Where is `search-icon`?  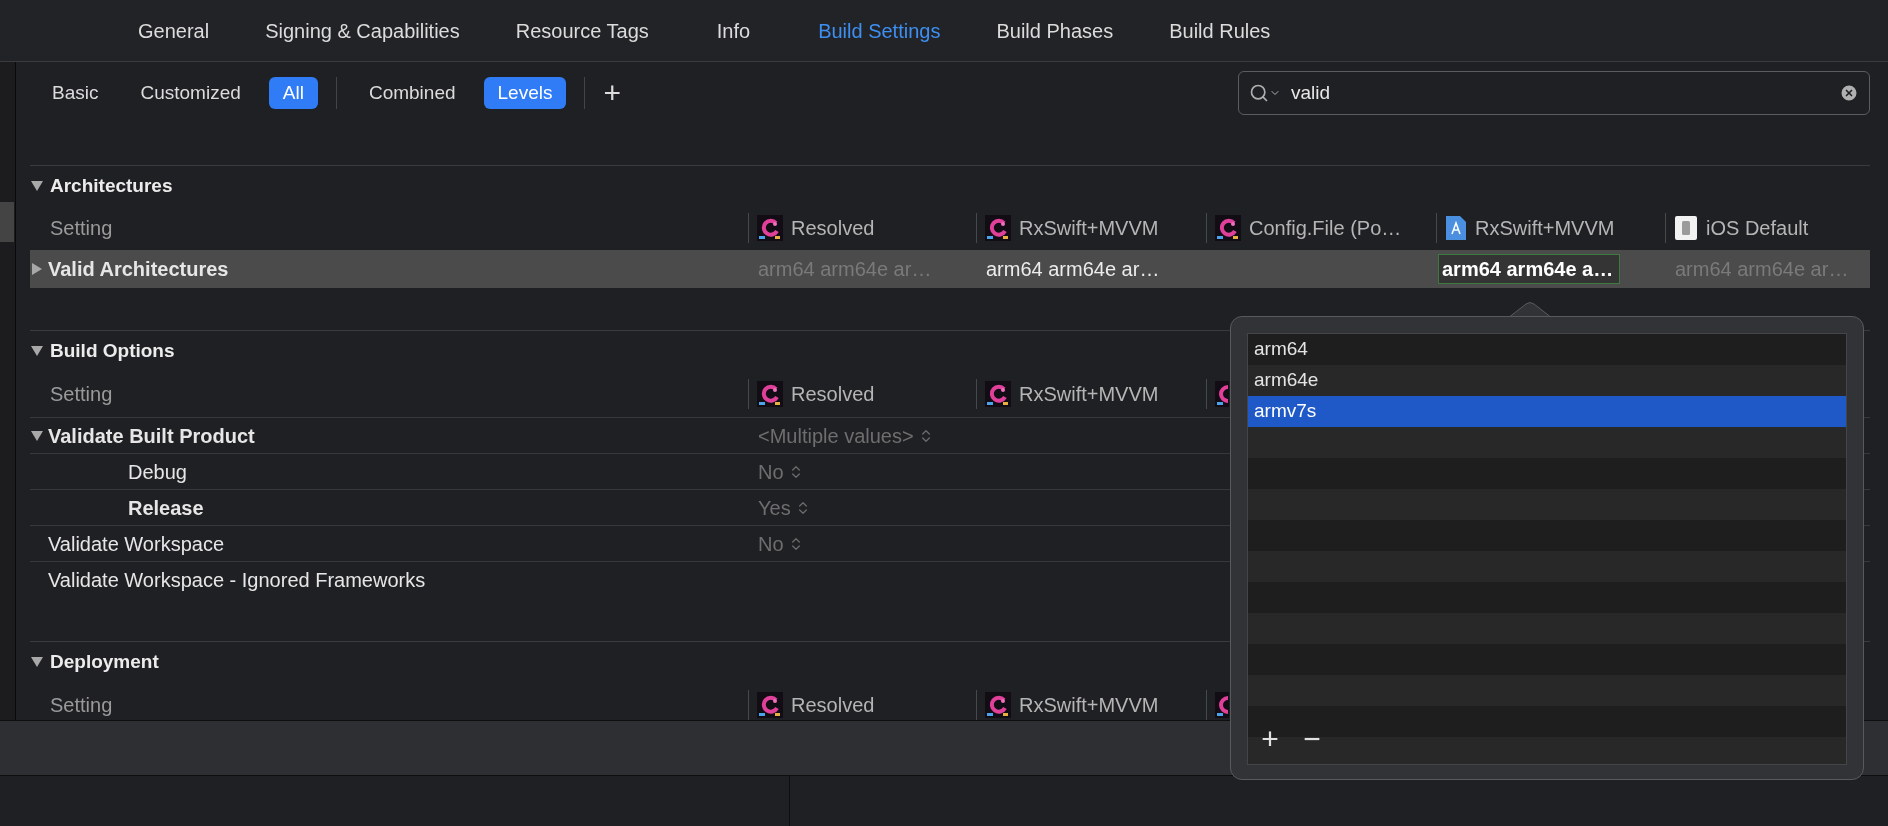
search-icon is located at coordinates (1265, 93).